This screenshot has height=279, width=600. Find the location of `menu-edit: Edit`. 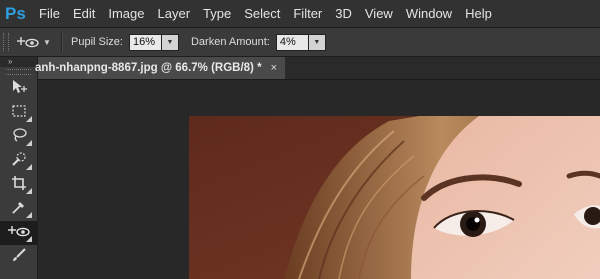

menu-edit: Edit is located at coordinates (84, 13).